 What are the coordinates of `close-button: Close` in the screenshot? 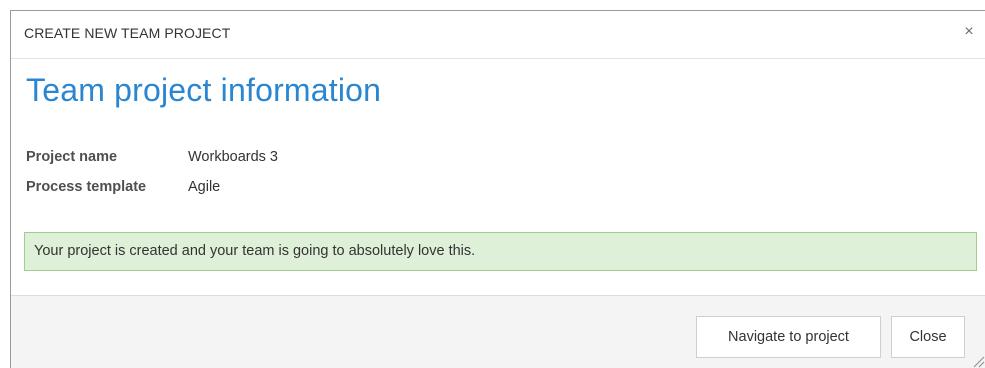 It's located at (928, 337).